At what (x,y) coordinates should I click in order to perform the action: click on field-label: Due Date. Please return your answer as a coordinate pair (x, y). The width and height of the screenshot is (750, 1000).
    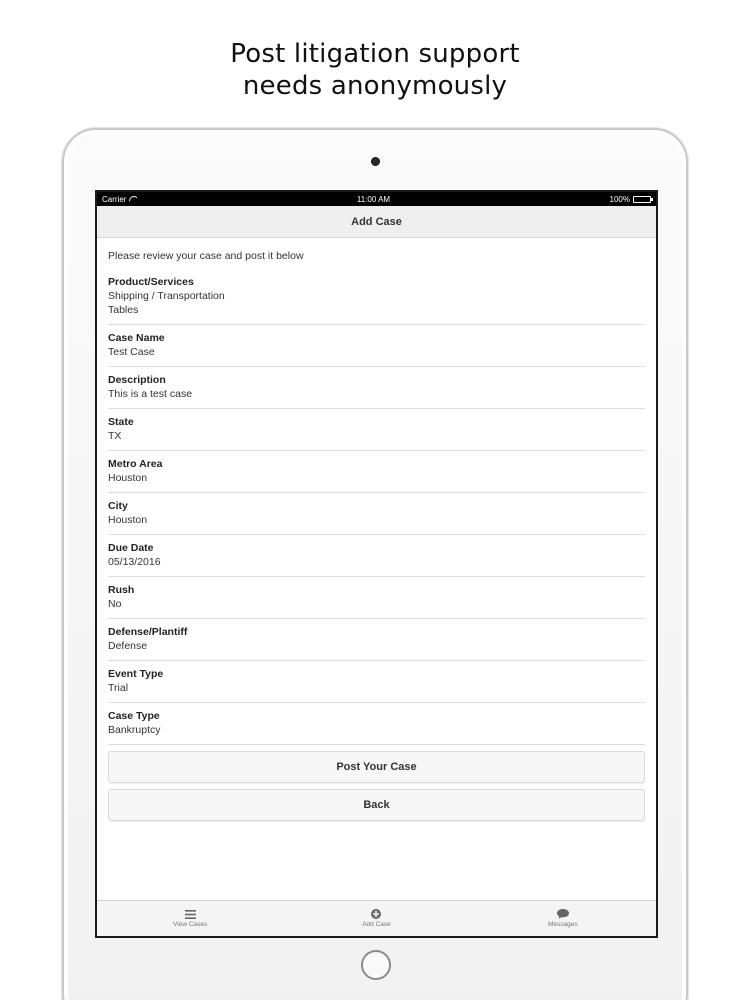
    Looking at the image, I should click on (131, 548).